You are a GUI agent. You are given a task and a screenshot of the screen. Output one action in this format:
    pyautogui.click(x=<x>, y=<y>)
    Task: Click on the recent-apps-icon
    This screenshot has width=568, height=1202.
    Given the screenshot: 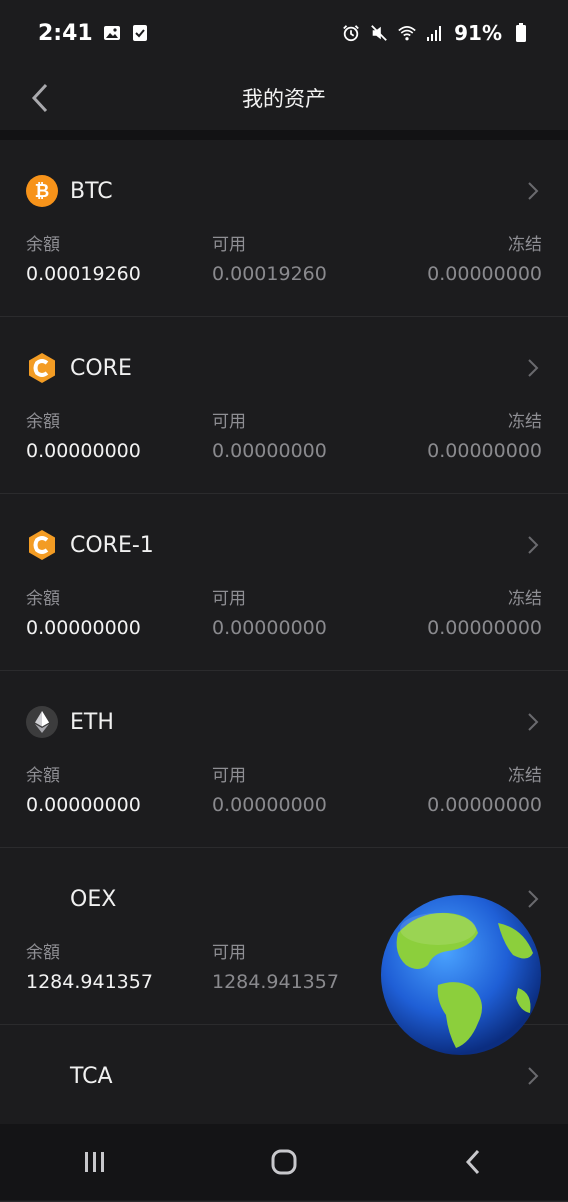 What is the action you would take?
    pyautogui.click(x=94, y=1162)
    